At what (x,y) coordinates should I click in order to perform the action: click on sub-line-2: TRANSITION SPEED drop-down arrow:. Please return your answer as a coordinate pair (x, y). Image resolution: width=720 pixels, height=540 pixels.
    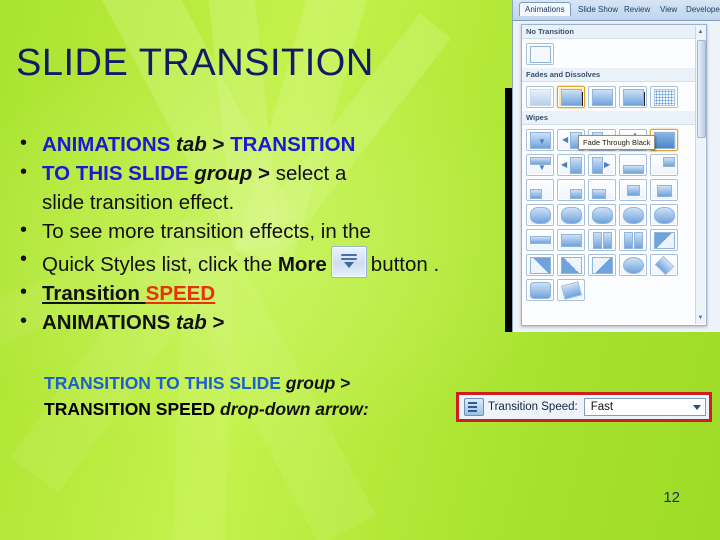
    Looking at the image, I should click on (206, 409).